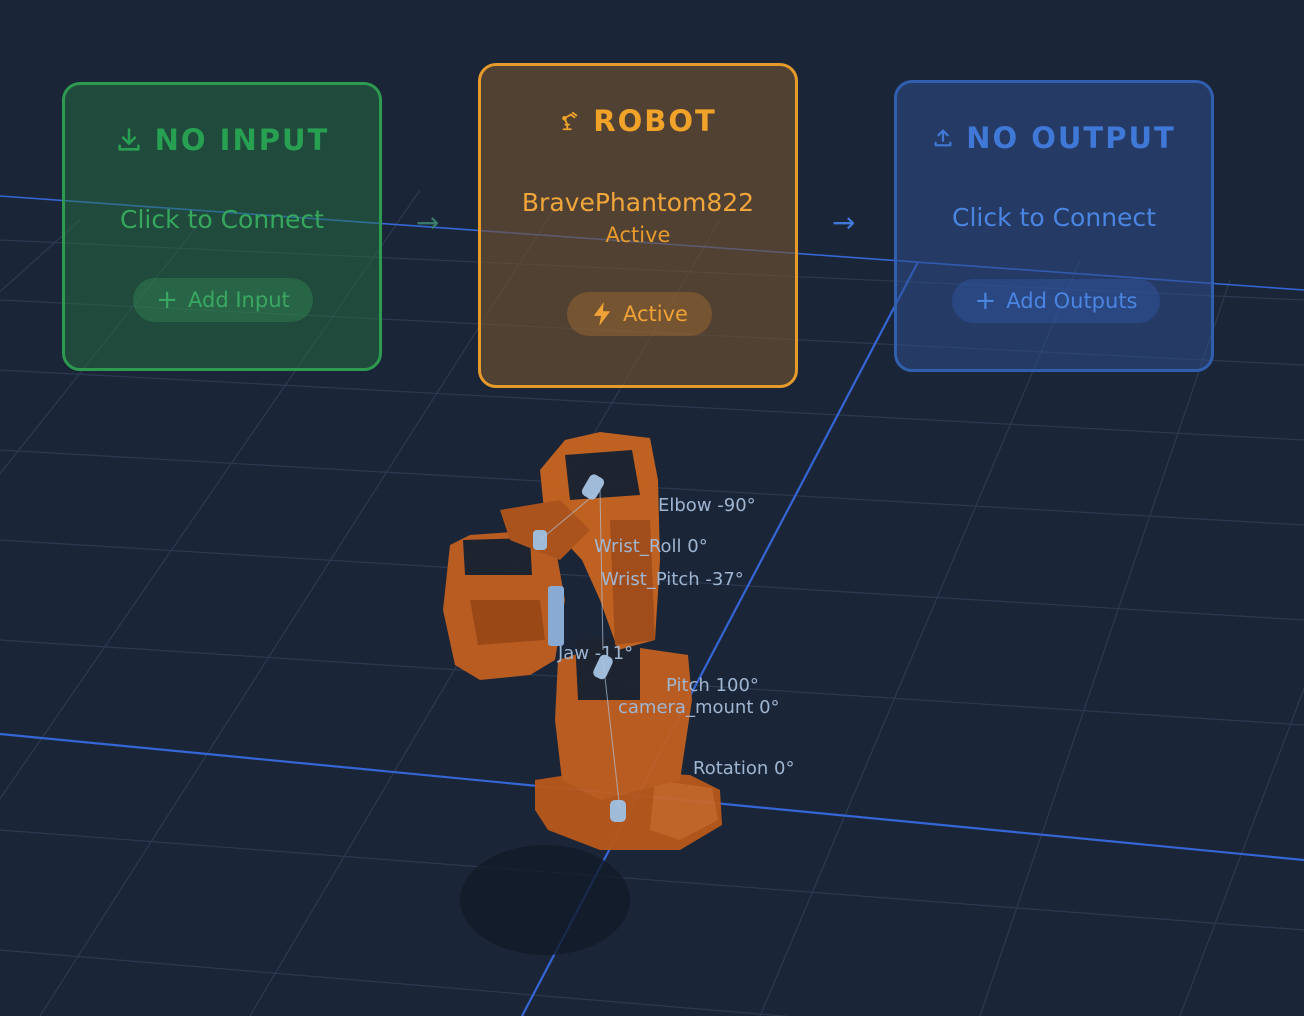  I want to click on joint-label-elbow: Elbow -90°, so click(707, 505).